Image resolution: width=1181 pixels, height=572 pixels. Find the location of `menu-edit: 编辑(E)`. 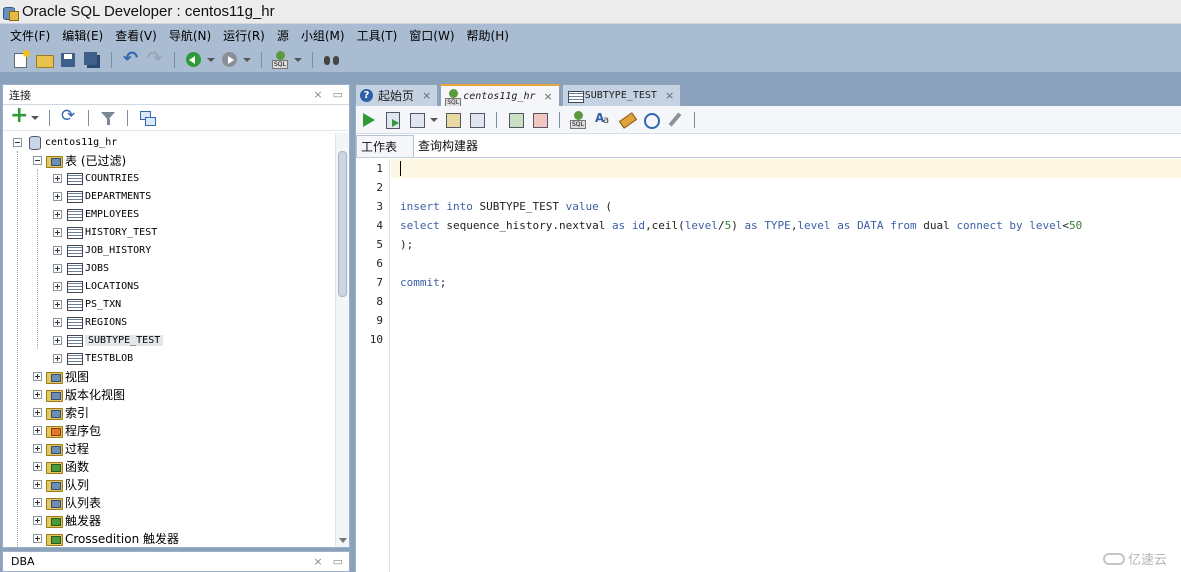

menu-edit: 编辑(E) is located at coordinates (82, 36).